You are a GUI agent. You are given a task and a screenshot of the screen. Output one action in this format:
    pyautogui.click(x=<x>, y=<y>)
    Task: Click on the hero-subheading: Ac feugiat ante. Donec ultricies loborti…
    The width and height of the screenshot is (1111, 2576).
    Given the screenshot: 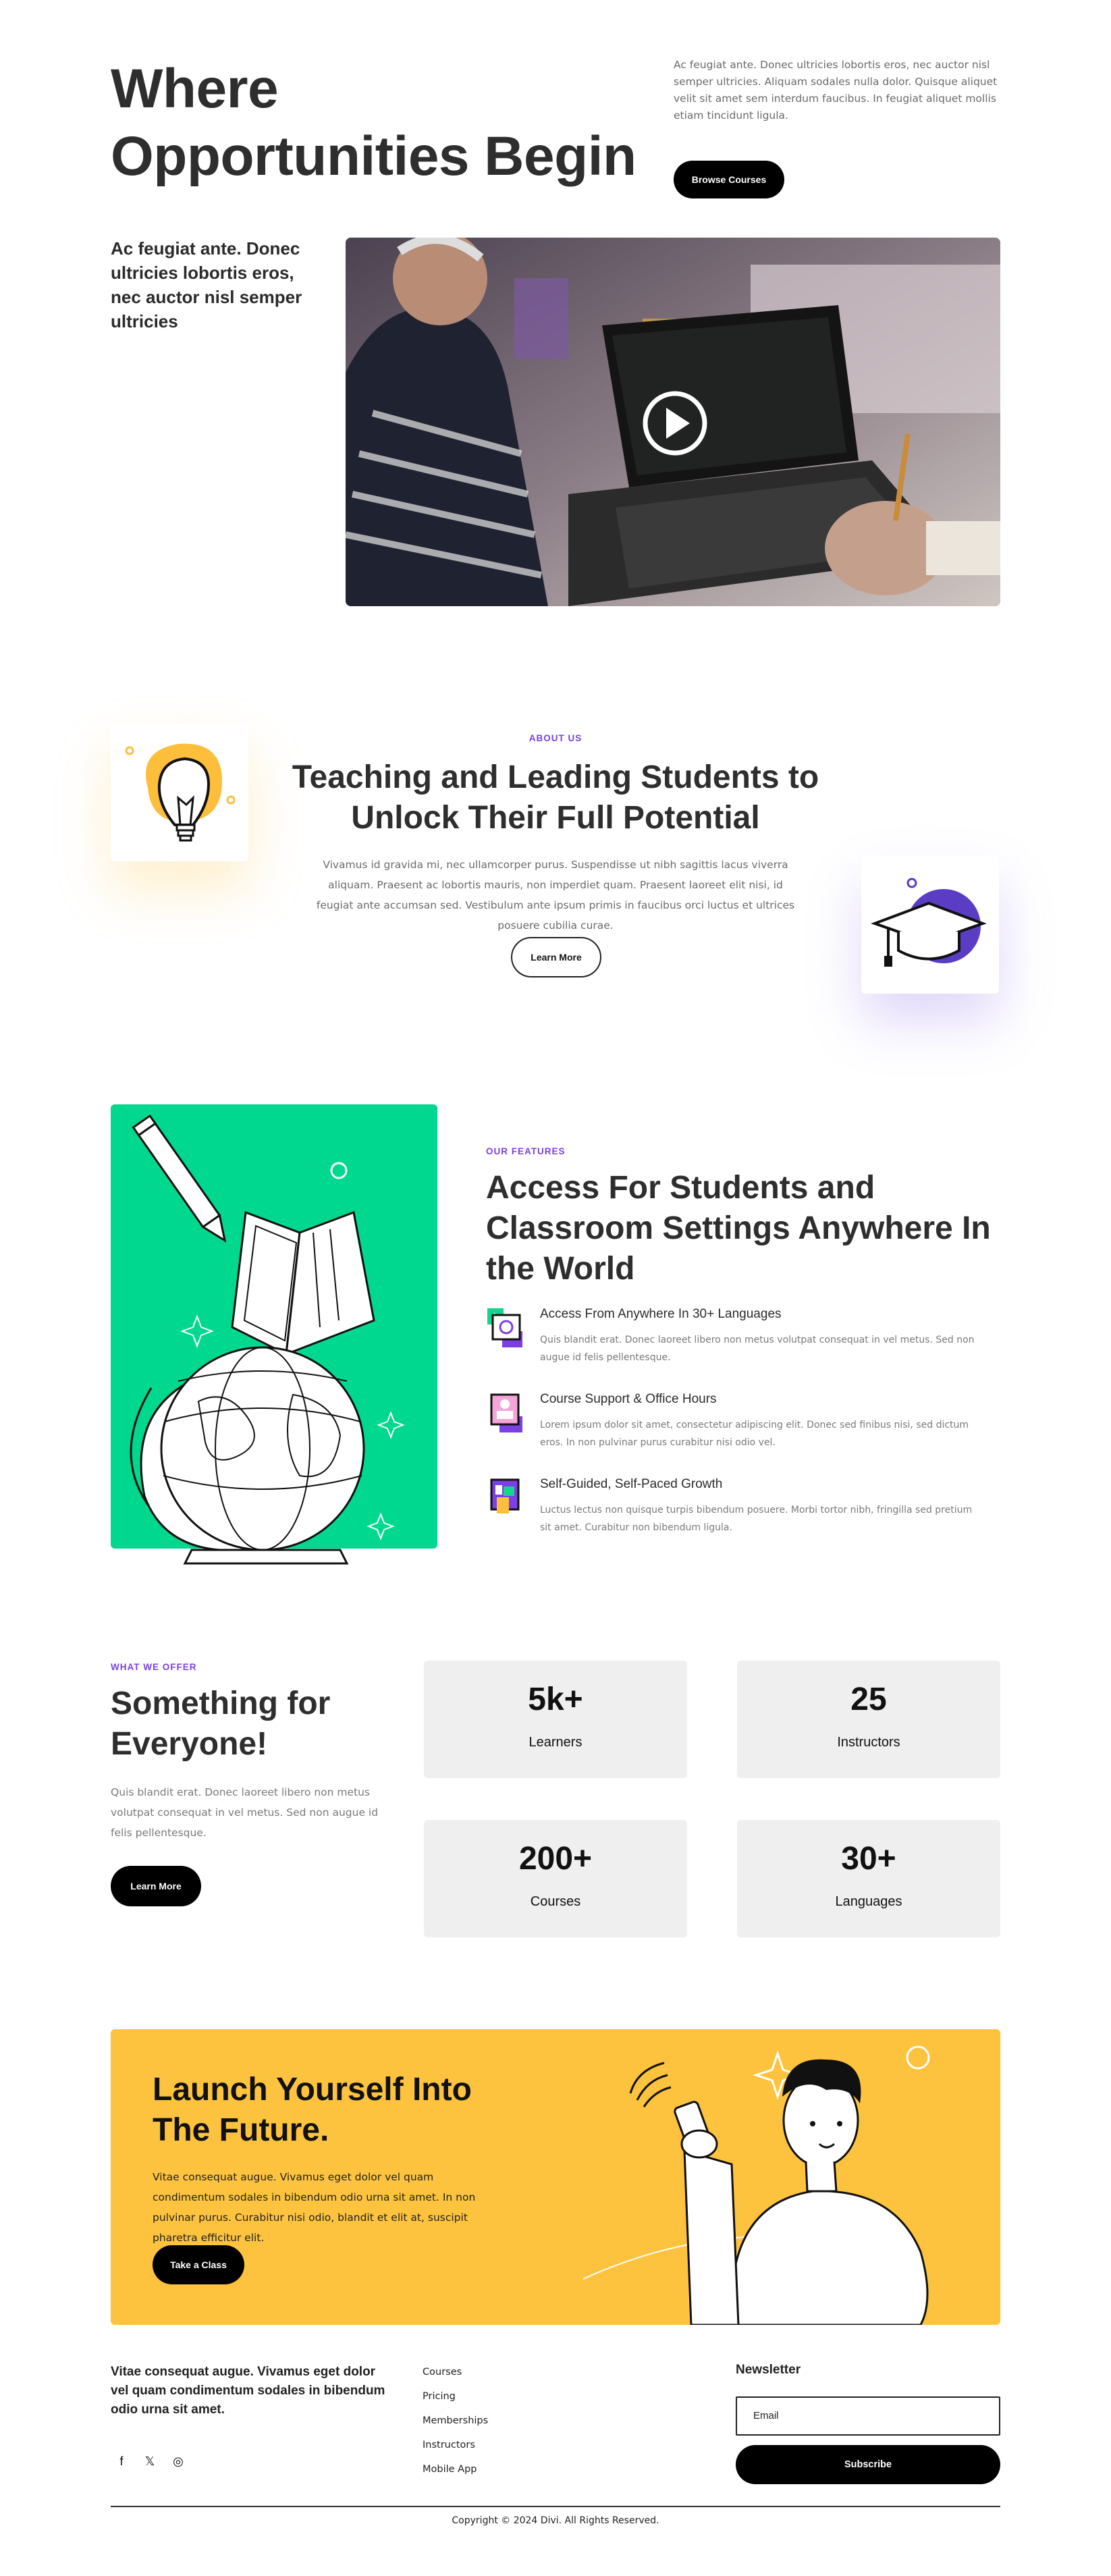 What is the action you would take?
    pyautogui.click(x=206, y=284)
    